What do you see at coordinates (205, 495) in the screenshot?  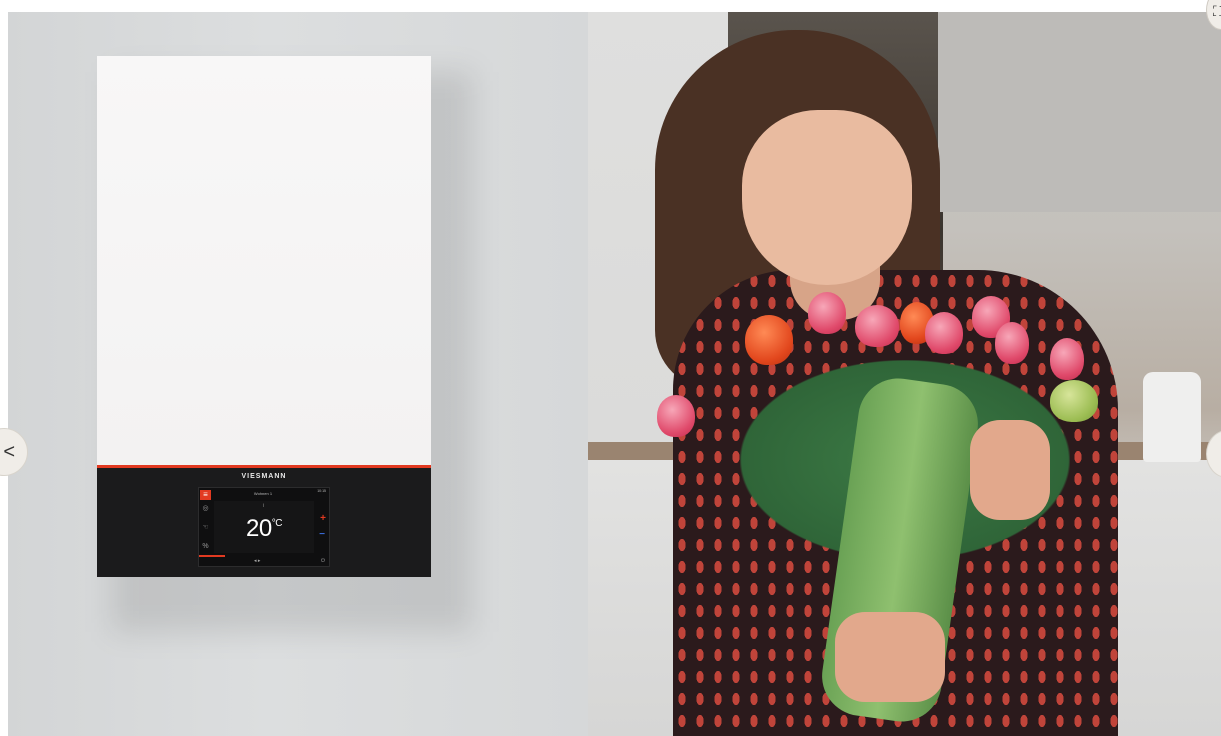 I see `menu-icon: ≡` at bounding box center [205, 495].